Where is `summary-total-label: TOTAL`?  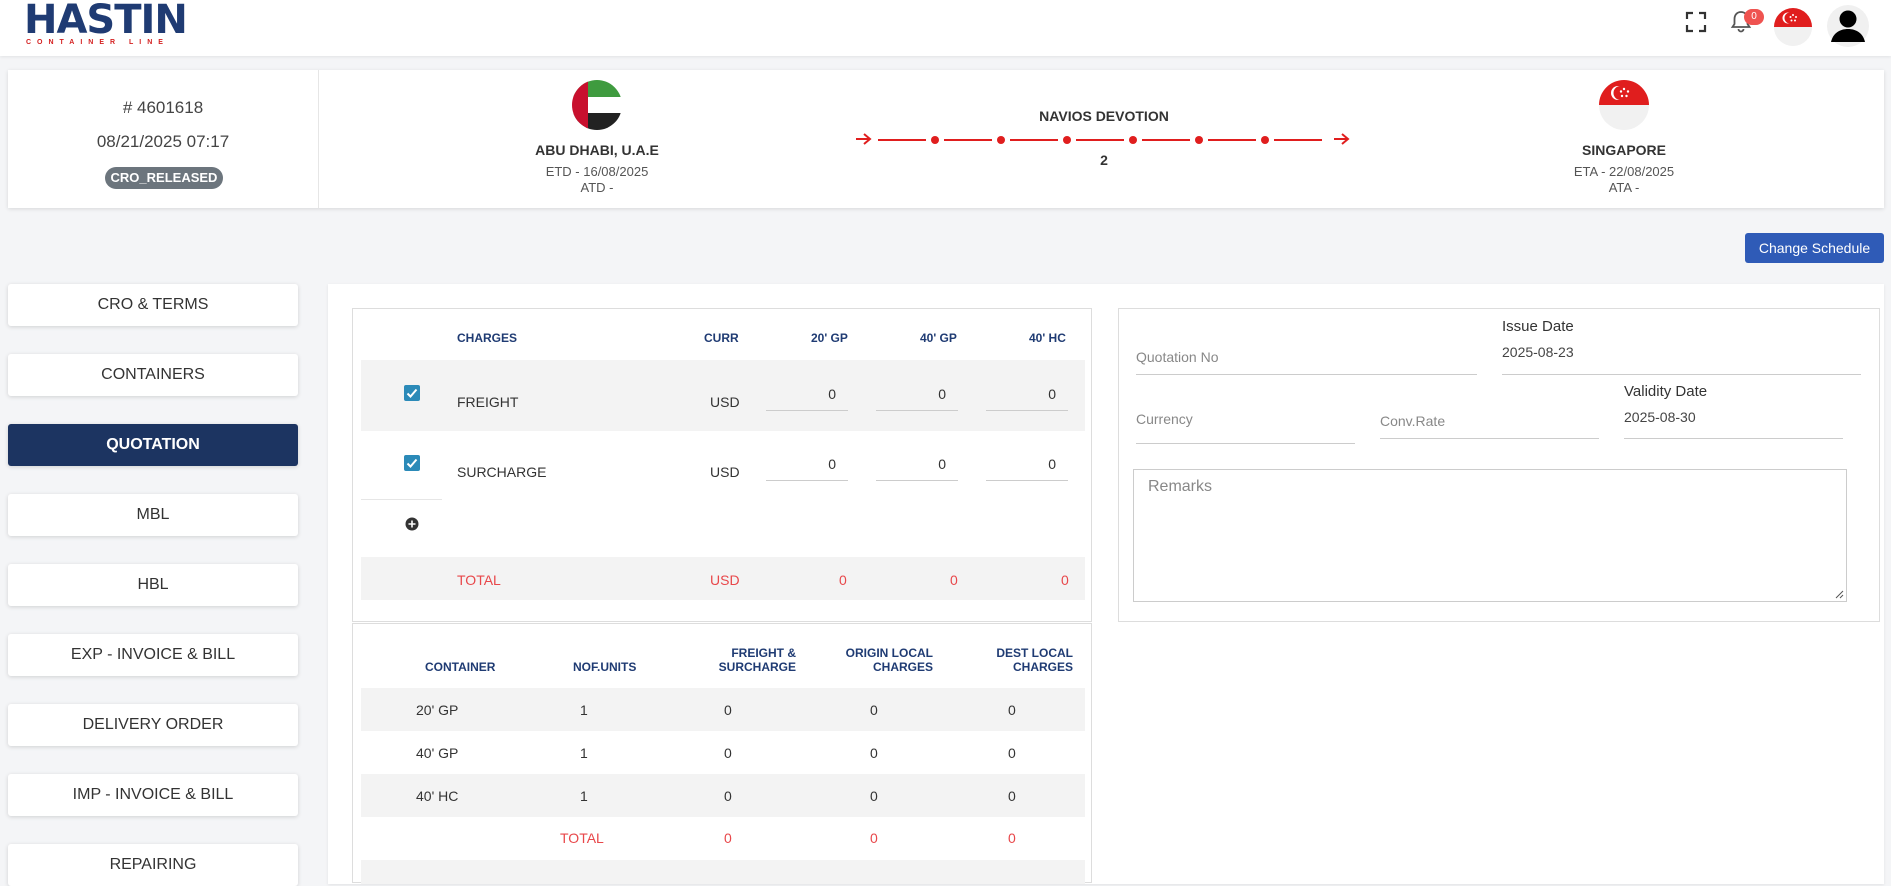
summary-total-label: TOTAL is located at coordinates (582, 838).